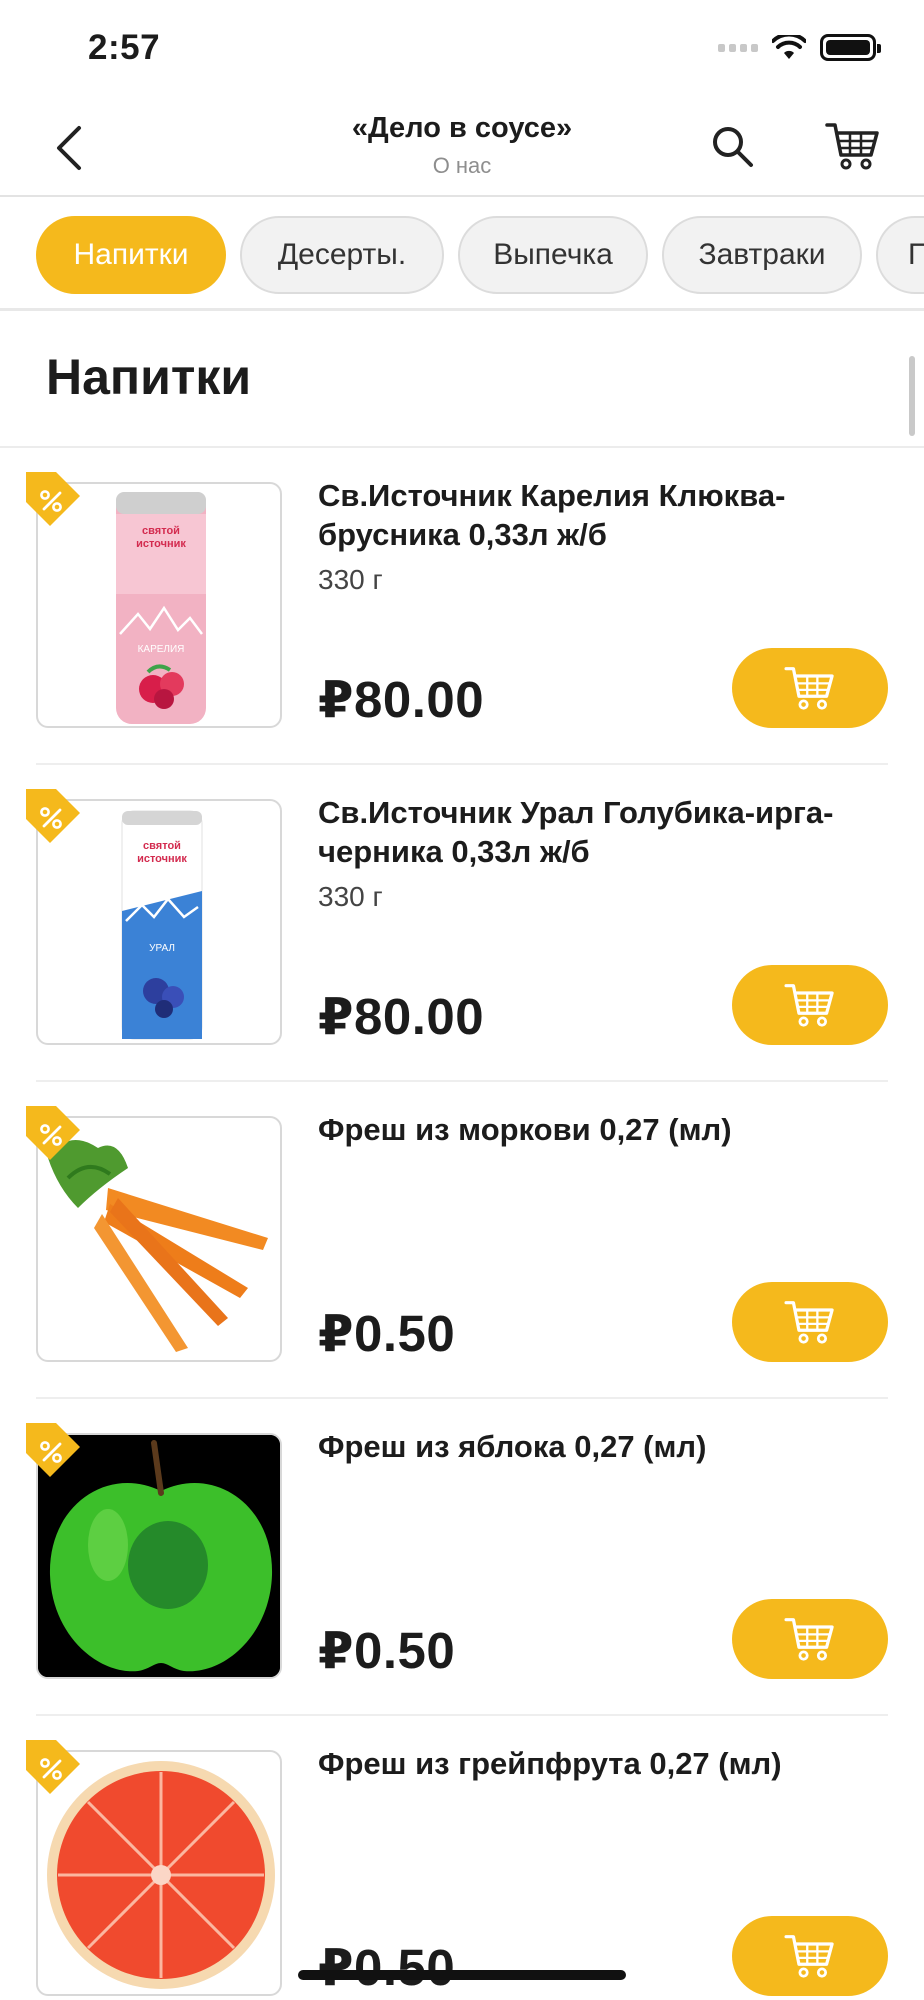 This screenshot has width=924, height=2000. What do you see at coordinates (462, 50) in the screenshot?
I see `status-bar: 2:57` at bounding box center [462, 50].